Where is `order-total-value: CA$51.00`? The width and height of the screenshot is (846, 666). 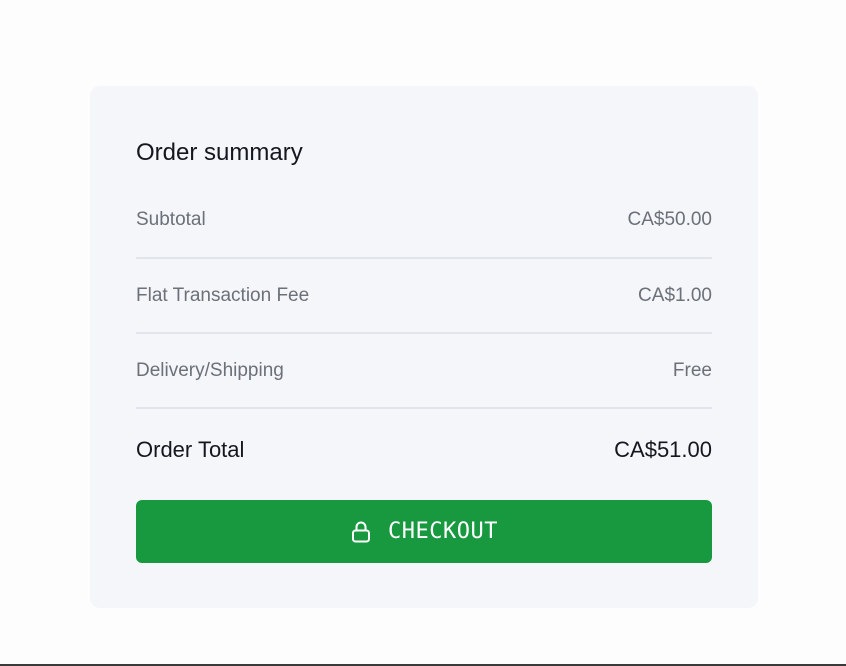
order-total-value: CA$51.00 is located at coordinates (663, 449).